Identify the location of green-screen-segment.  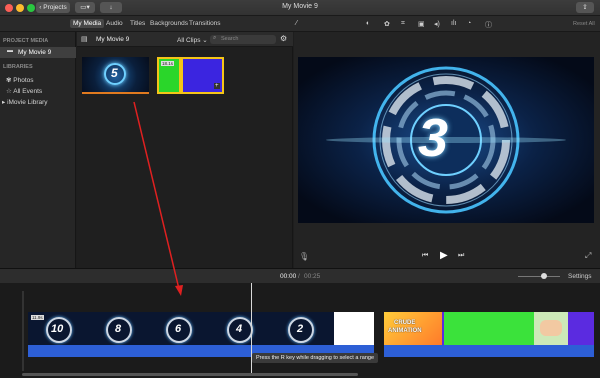
(489, 328).